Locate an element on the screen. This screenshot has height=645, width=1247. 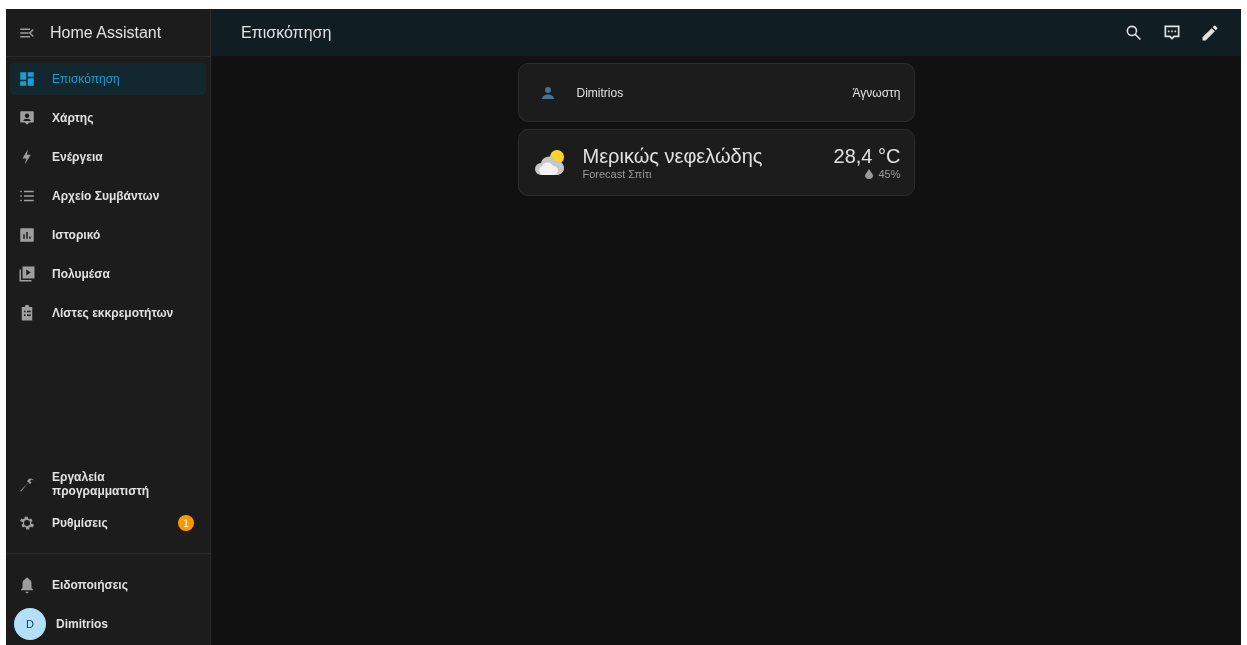
user-avatar: D is located at coordinates (30, 624).